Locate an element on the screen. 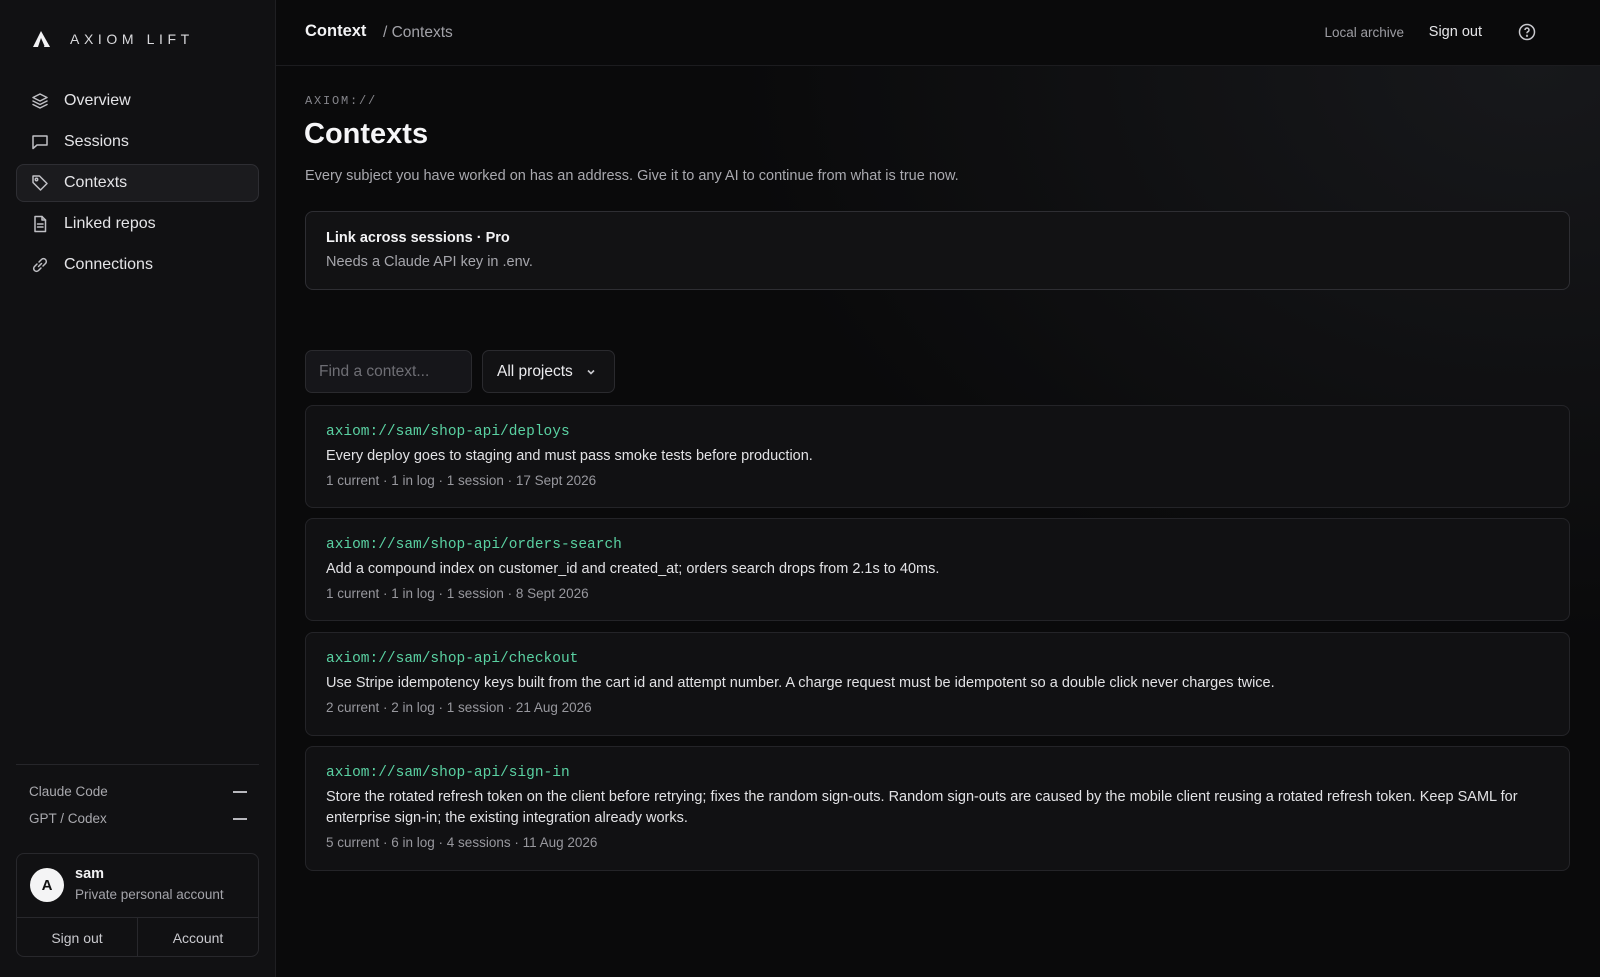 The height and width of the screenshot is (977, 1600). document-icon is located at coordinates (40, 224).